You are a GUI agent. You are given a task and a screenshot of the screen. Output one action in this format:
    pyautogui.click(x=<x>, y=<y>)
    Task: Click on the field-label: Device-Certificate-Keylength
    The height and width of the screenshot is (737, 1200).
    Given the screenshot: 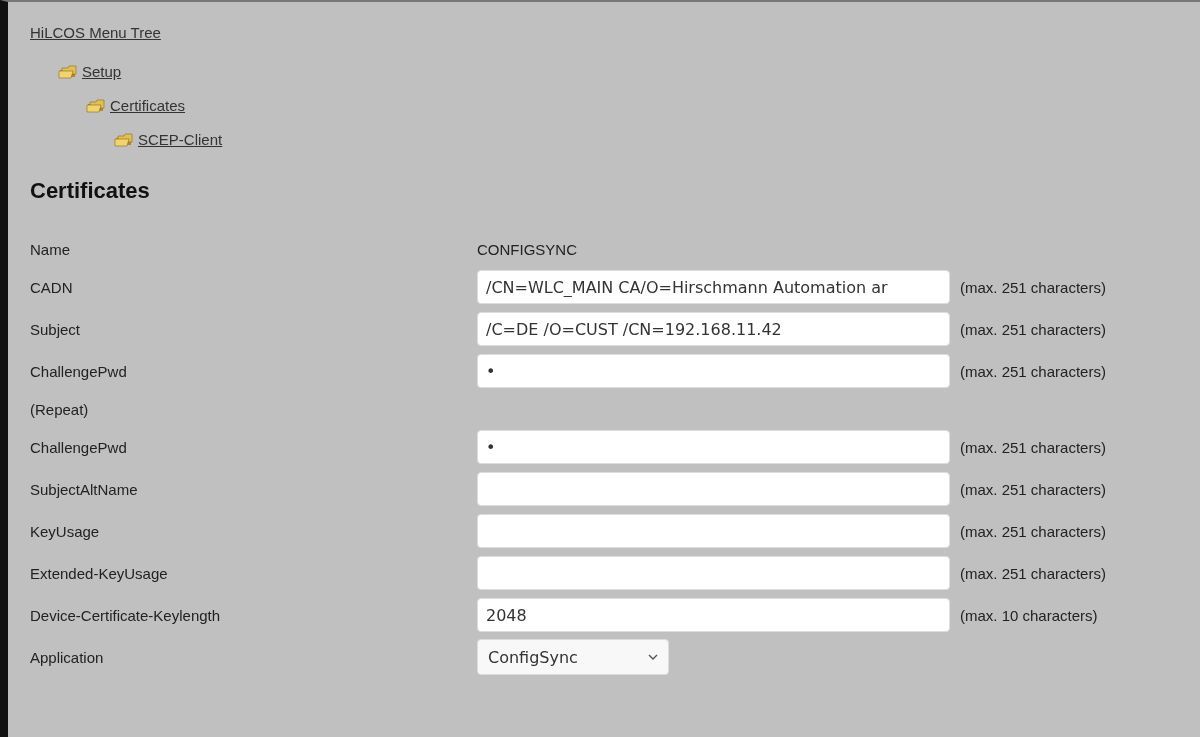 What is the action you would take?
    pyautogui.click(x=126, y=615)
    